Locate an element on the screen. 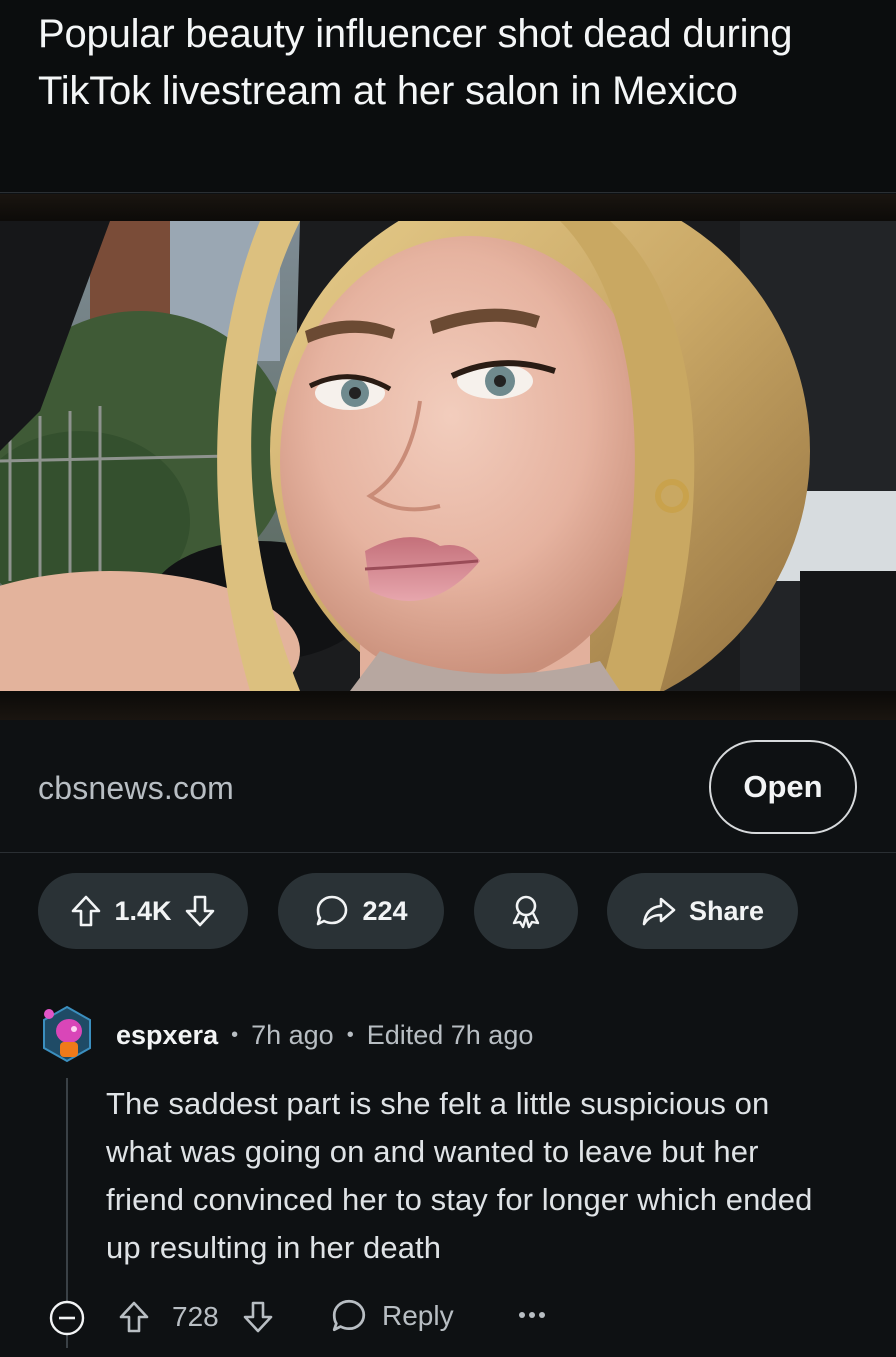 This screenshot has width=896, height=1357. award-ribbon-icon is located at coordinates (526, 911).